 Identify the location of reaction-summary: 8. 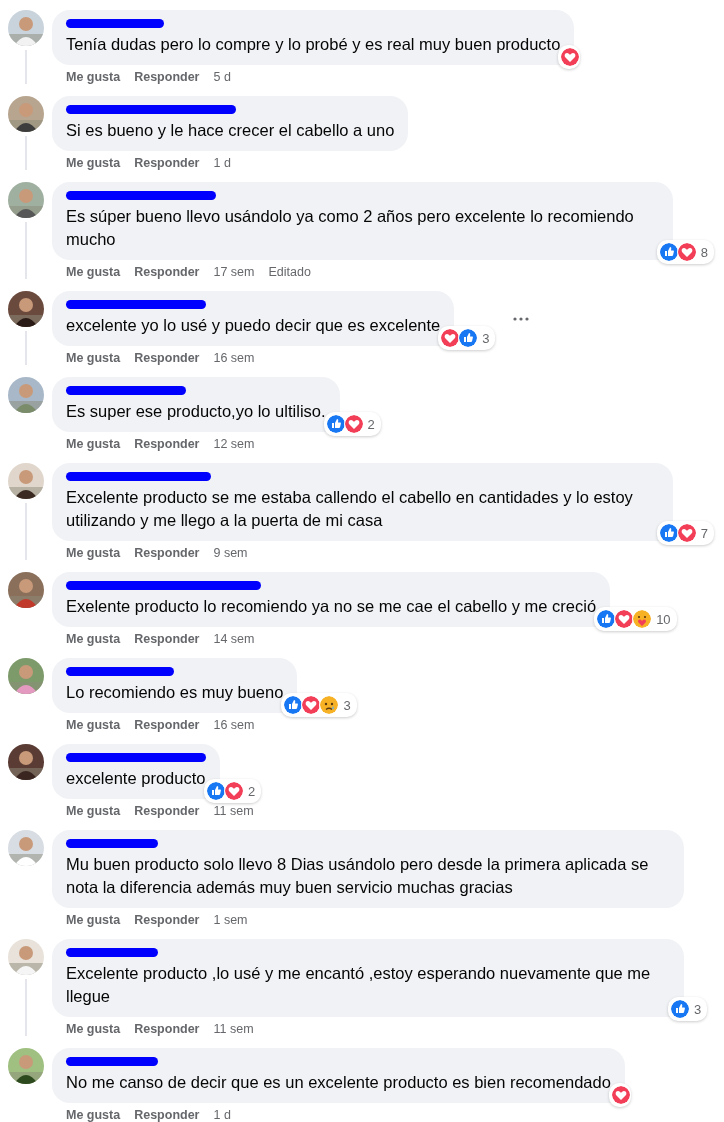
(685, 252).